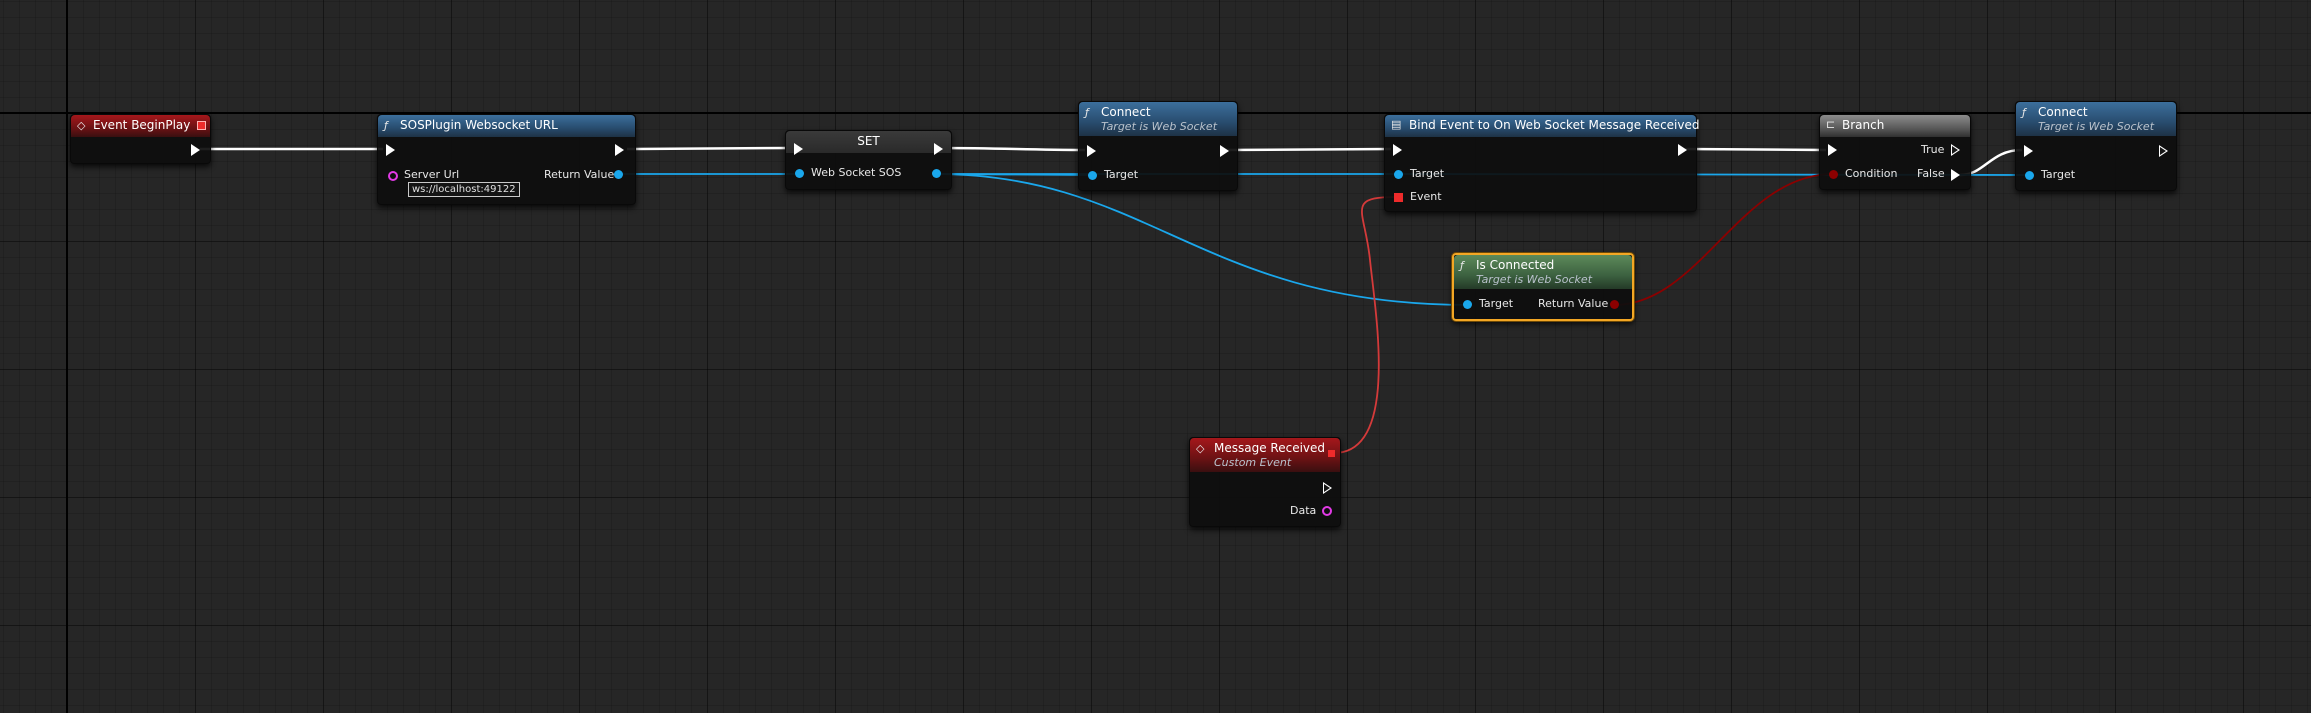  I want to click on message-received-event-node: ◇ Message Received Custom Event Data, so click(1265, 482).